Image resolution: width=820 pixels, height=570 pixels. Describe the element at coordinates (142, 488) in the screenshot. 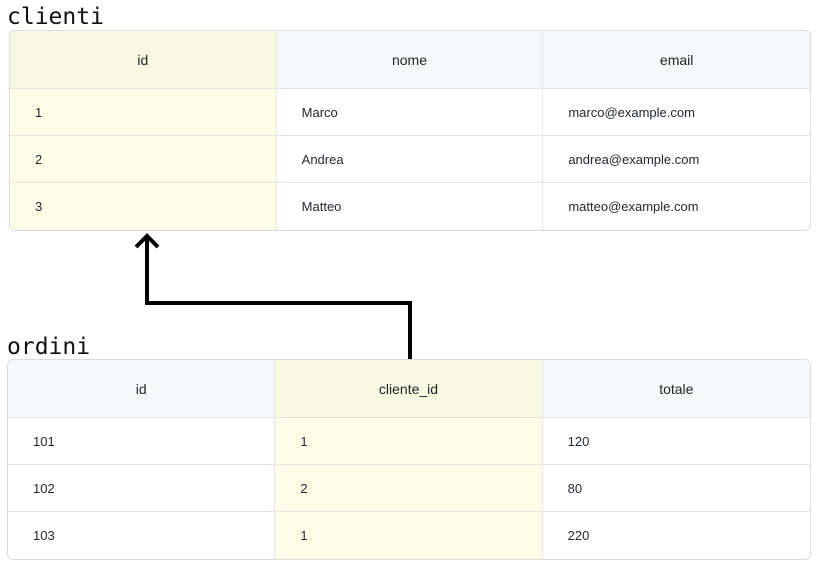

I see `table-cell-id: 102` at that location.